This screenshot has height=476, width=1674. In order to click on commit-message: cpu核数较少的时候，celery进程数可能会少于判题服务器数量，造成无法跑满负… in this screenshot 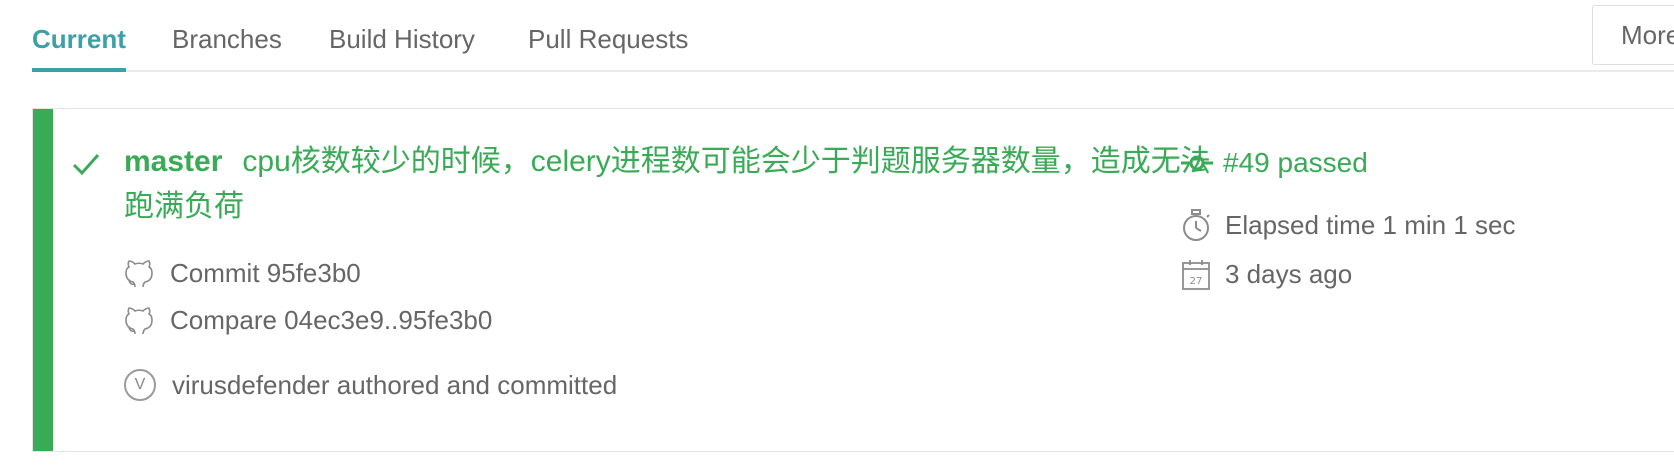, I will do `click(667, 184)`.